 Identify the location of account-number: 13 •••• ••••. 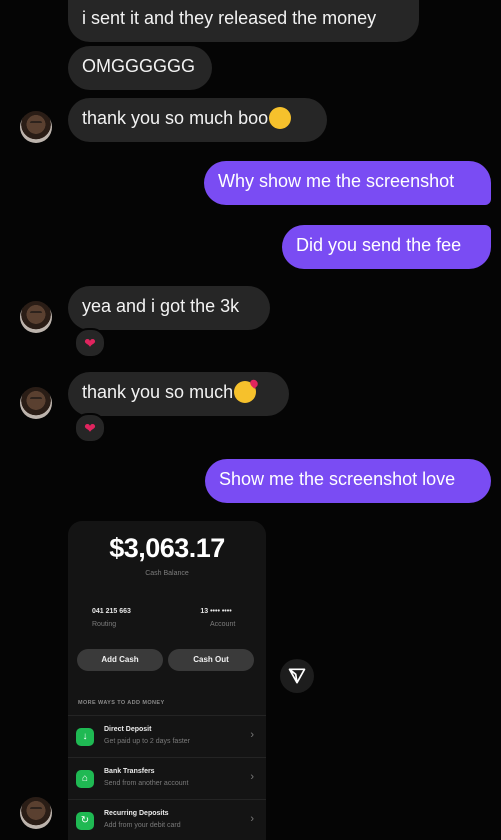
(216, 611).